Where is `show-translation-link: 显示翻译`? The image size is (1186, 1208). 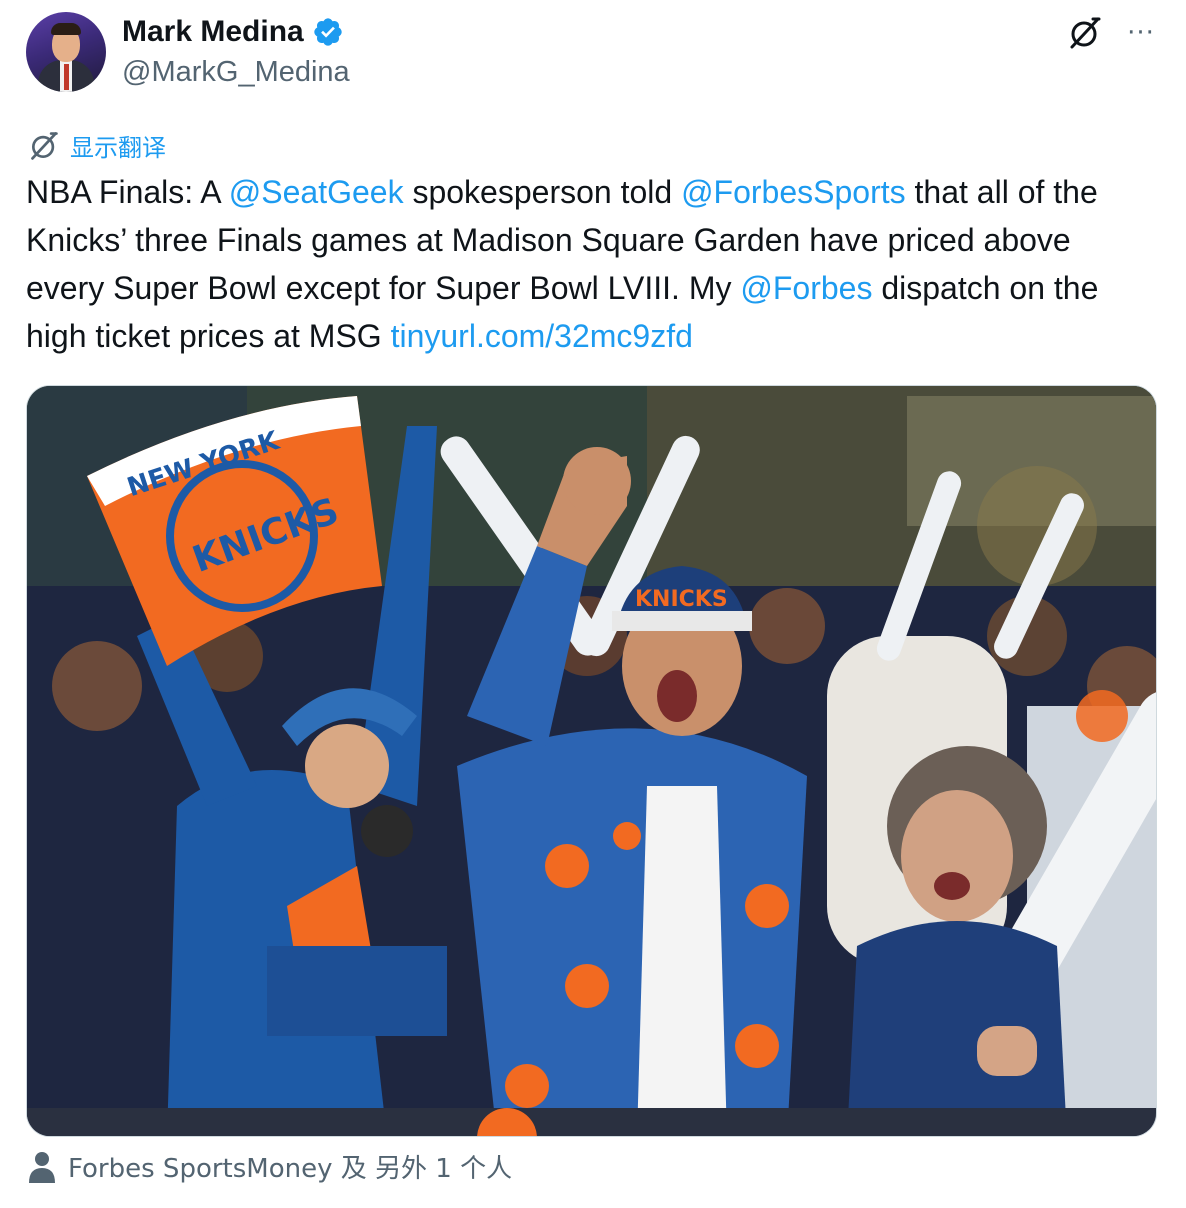
show-translation-link: 显示翻译 is located at coordinates (97, 145).